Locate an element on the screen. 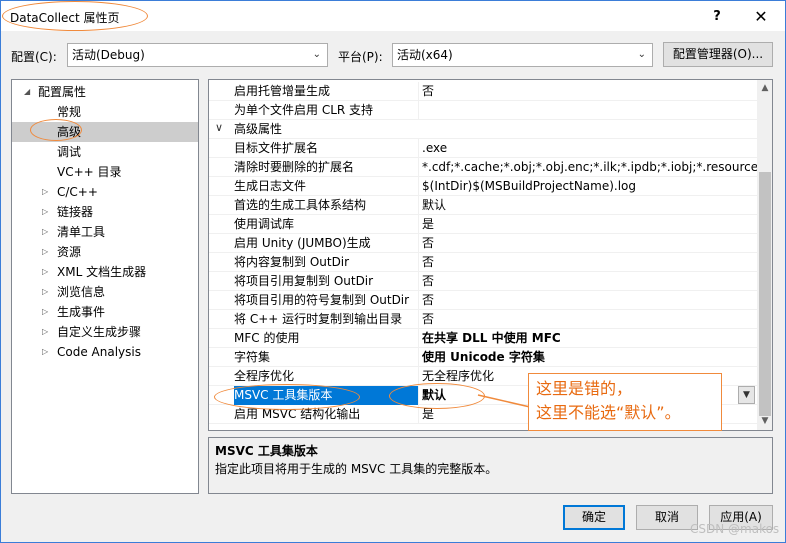 The image size is (786, 543). help-button: ? is located at coordinates (717, 16).